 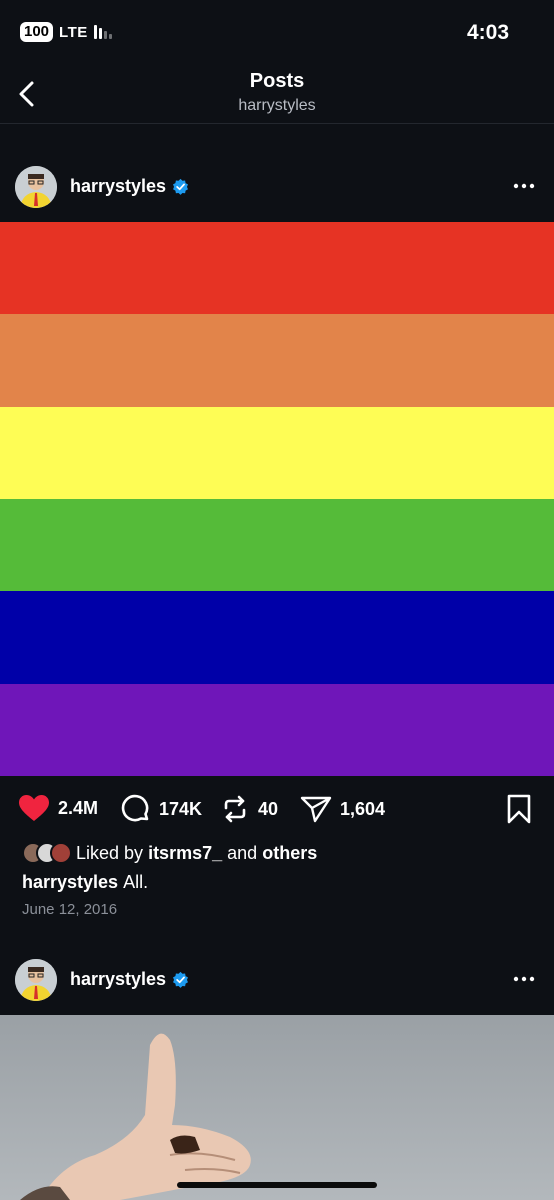 What do you see at coordinates (135, 808) in the screenshot?
I see `comment-icon` at bounding box center [135, 808].